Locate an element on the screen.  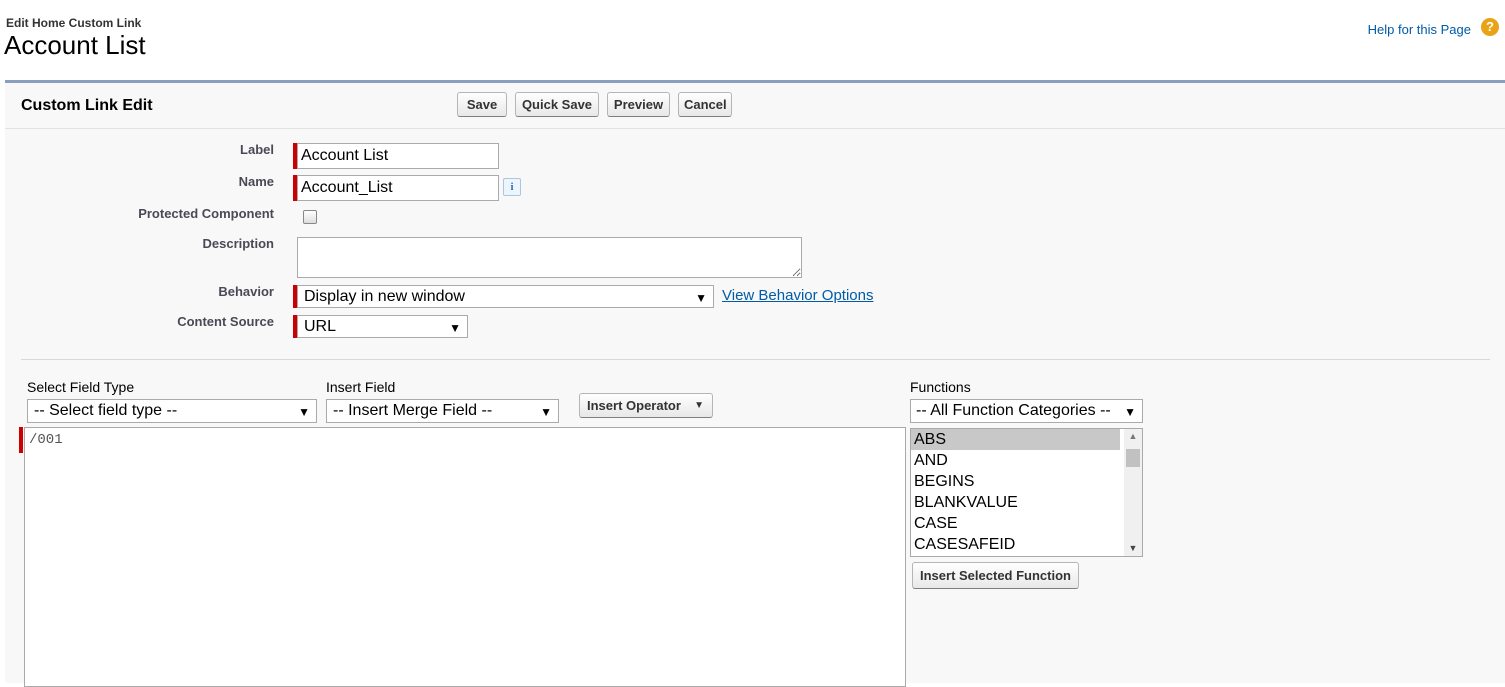
section-title: Custom Link Edit is located at coordinates (87, 105).